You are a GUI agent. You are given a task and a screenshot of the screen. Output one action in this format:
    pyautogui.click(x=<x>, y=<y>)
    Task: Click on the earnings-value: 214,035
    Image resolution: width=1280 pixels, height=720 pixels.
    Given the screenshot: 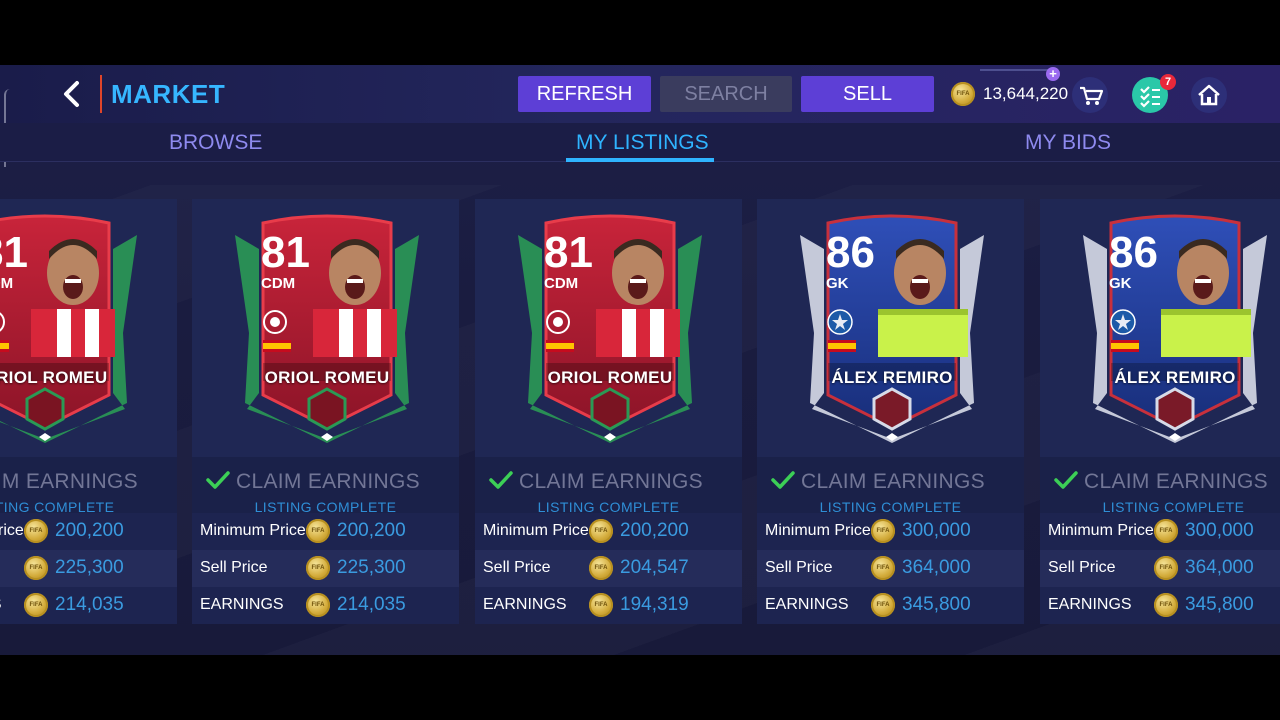 What is the action you would take?
    pyautogui.click(x=89, y=604)
    